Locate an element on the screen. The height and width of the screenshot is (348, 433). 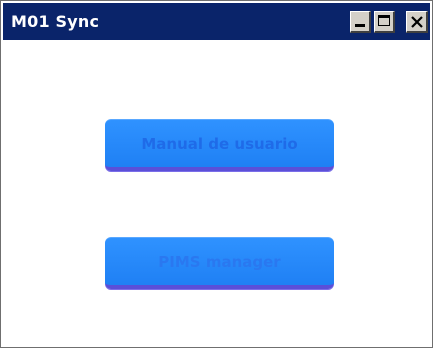
close-icon is located at coordinates (417, 22).